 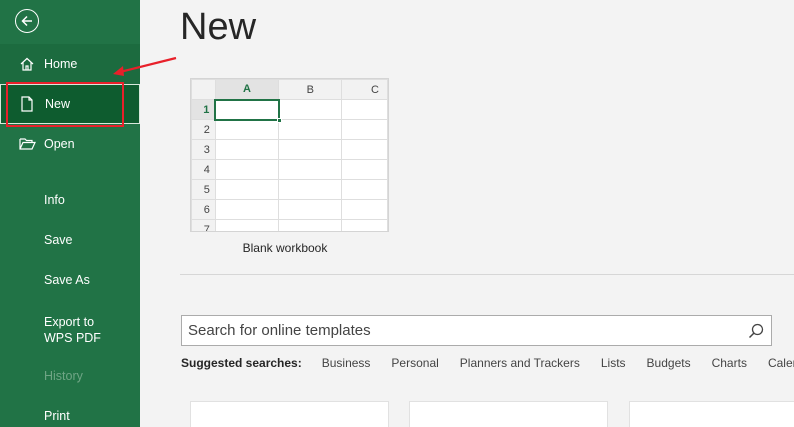 What do you see at coordinates (63, 376) in the screenshot?
I see `sidebar-item-label: History` at bounding box center [63, 376].